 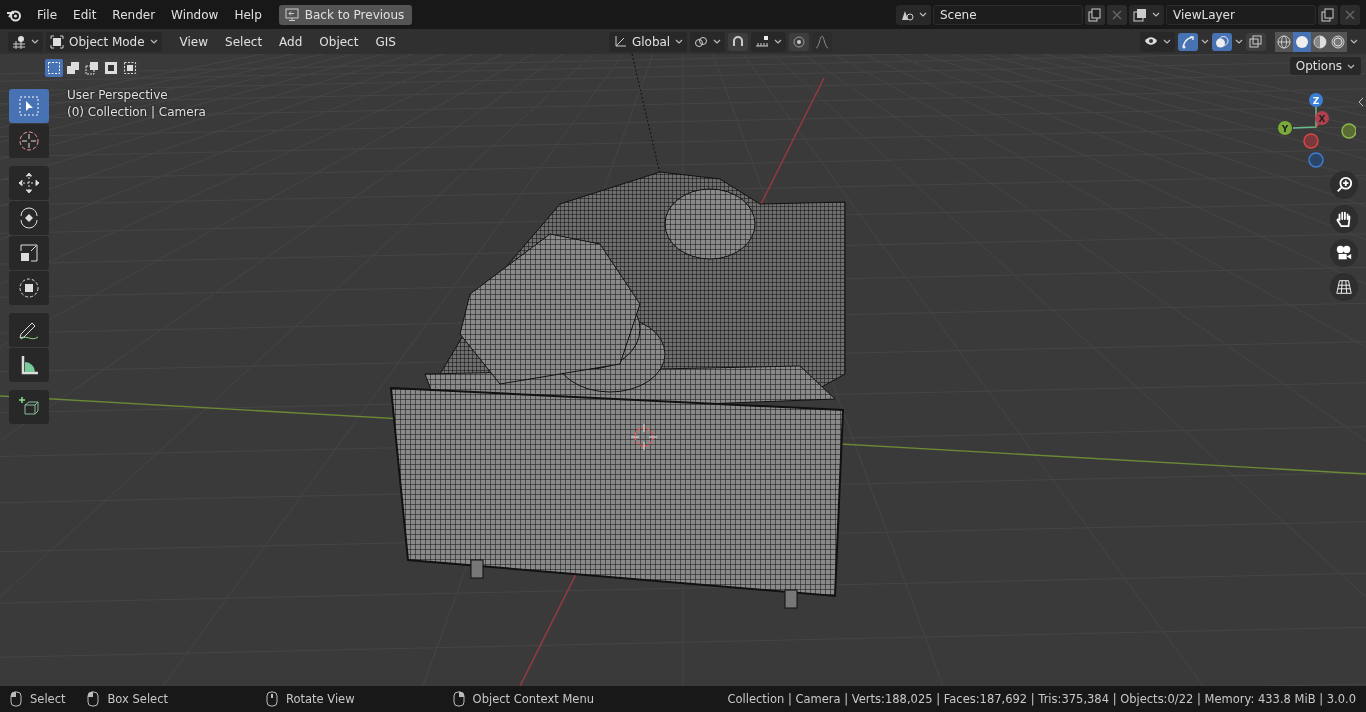 I want to click on shortcut-hint: Box Select, so click(x=137, y=699).